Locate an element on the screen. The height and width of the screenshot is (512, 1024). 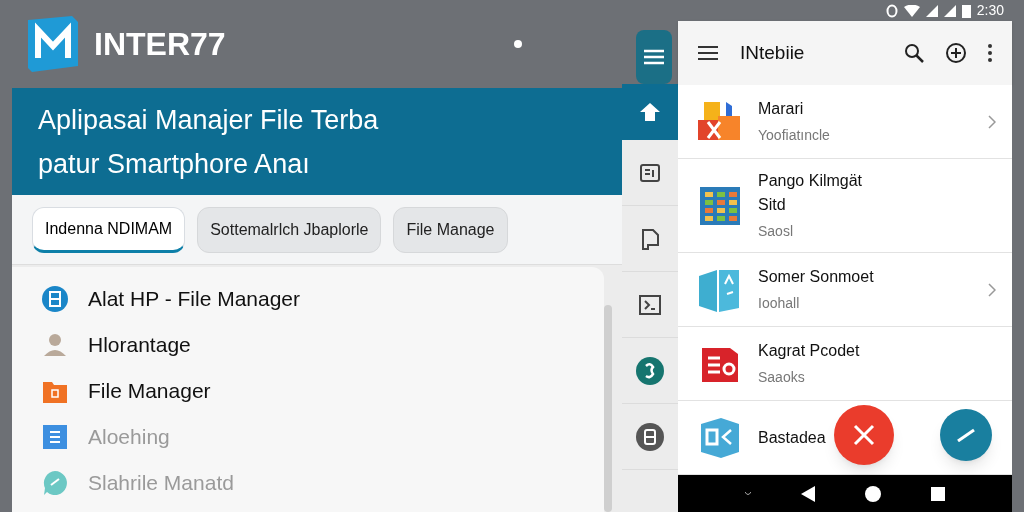
book-icon is located at coordinates (720, 289).